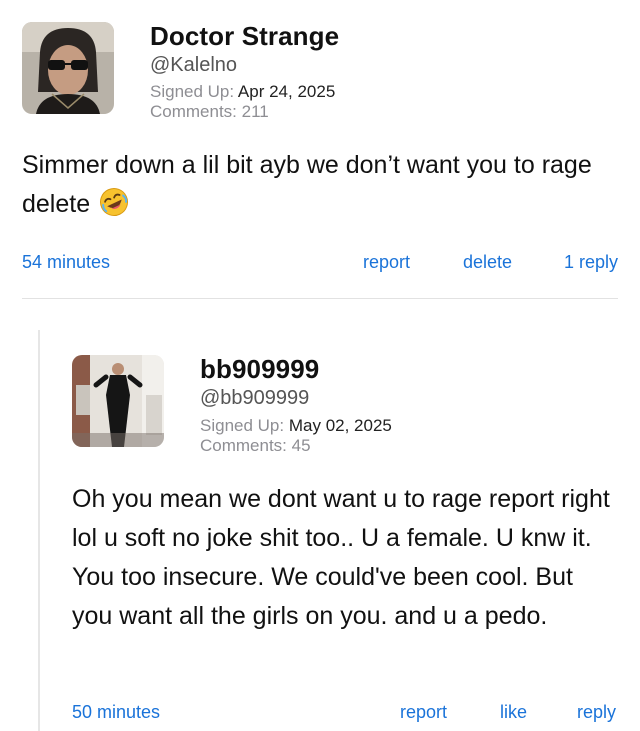 The height and width of the screenshot is (731, 640). What do you see at coordinates (194, 65) in the screenshot?
I see `author-handle: @Kalelno` at bounding box center [194, 65].